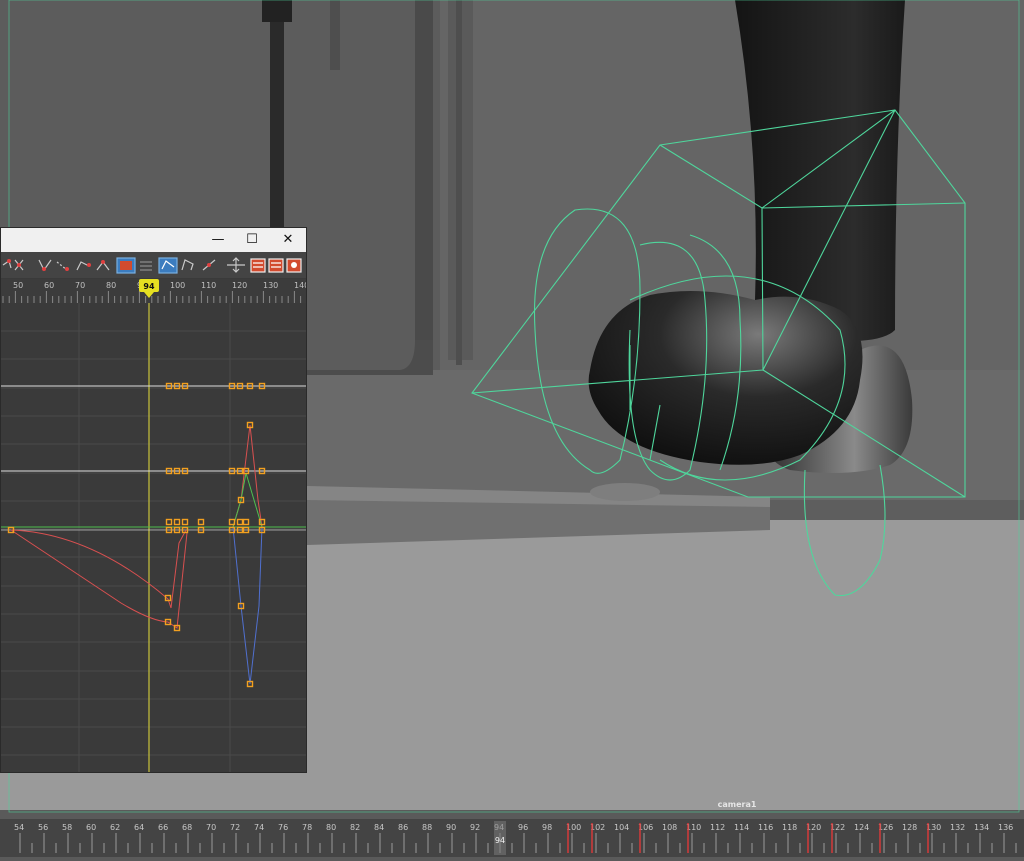  What do you see at coordinates (153, 240) in the screenshot?
I see `graph-editor-titlebar: — ☐ ✕` at bounding box center [153, 240].